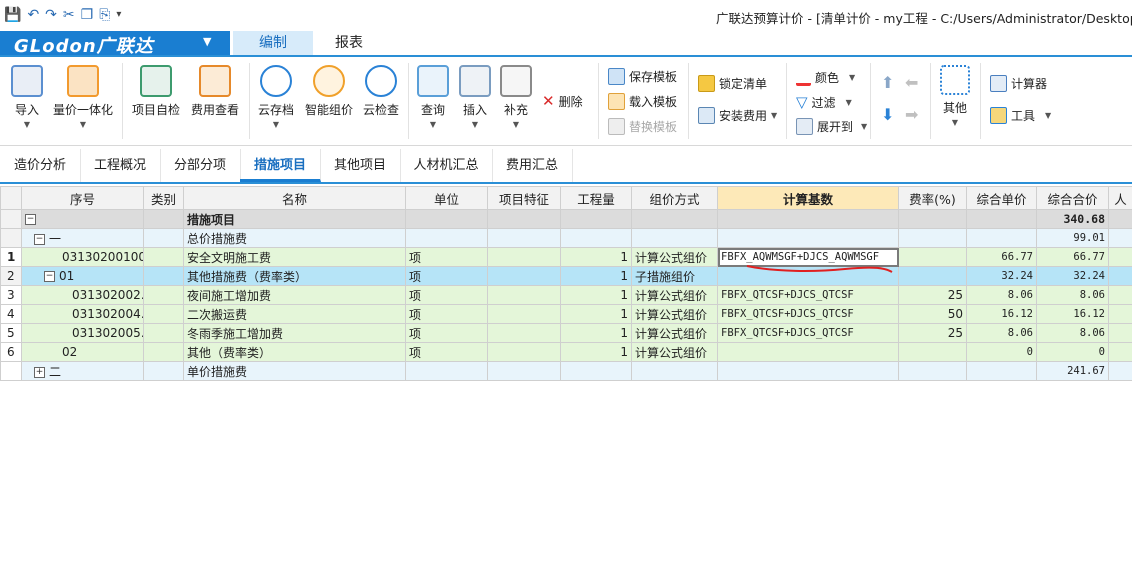 The width and height of the screenshot is (1132, 581). I want to click on total-cell: 0, so click(1072, 352).